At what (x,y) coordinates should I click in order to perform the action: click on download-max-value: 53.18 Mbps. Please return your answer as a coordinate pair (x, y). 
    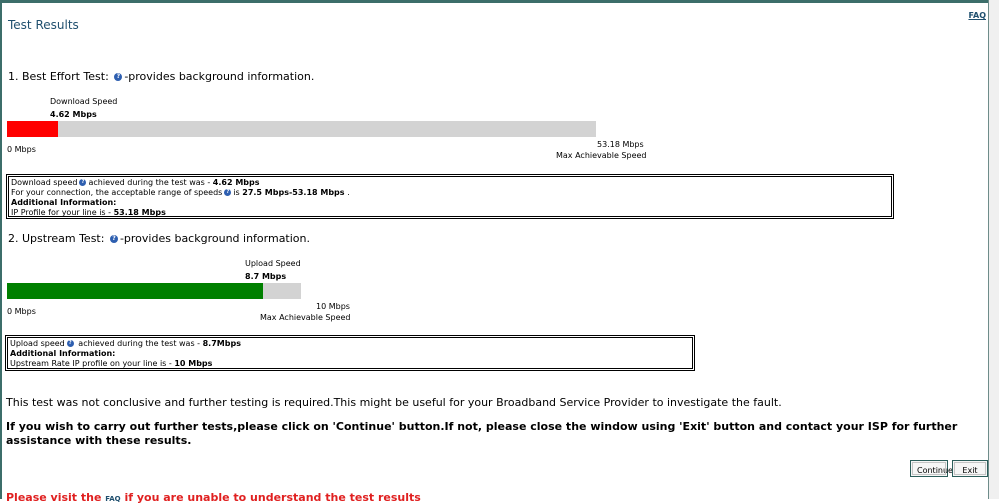
    Looking at the image, I should click on (620, 144).